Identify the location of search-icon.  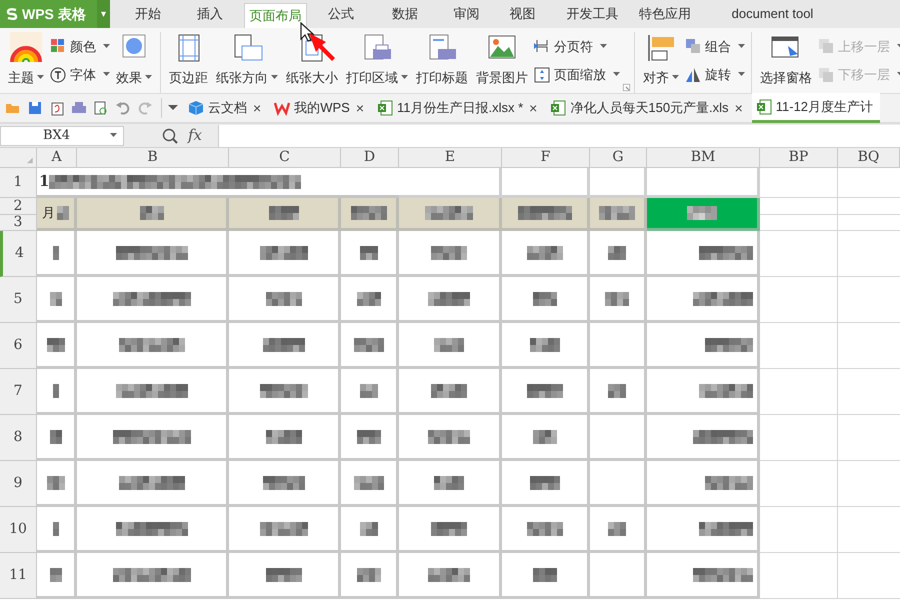
(170, 136).